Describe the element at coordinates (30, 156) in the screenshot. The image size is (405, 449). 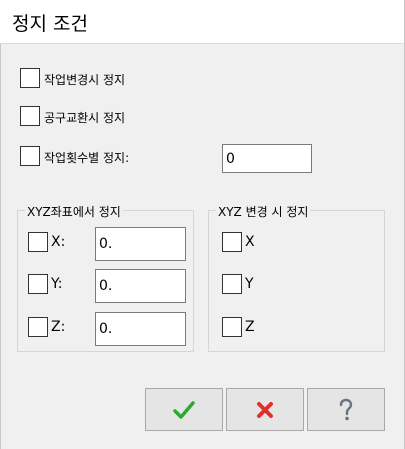
I see `stop-on-job-count-checkbox` at that location.